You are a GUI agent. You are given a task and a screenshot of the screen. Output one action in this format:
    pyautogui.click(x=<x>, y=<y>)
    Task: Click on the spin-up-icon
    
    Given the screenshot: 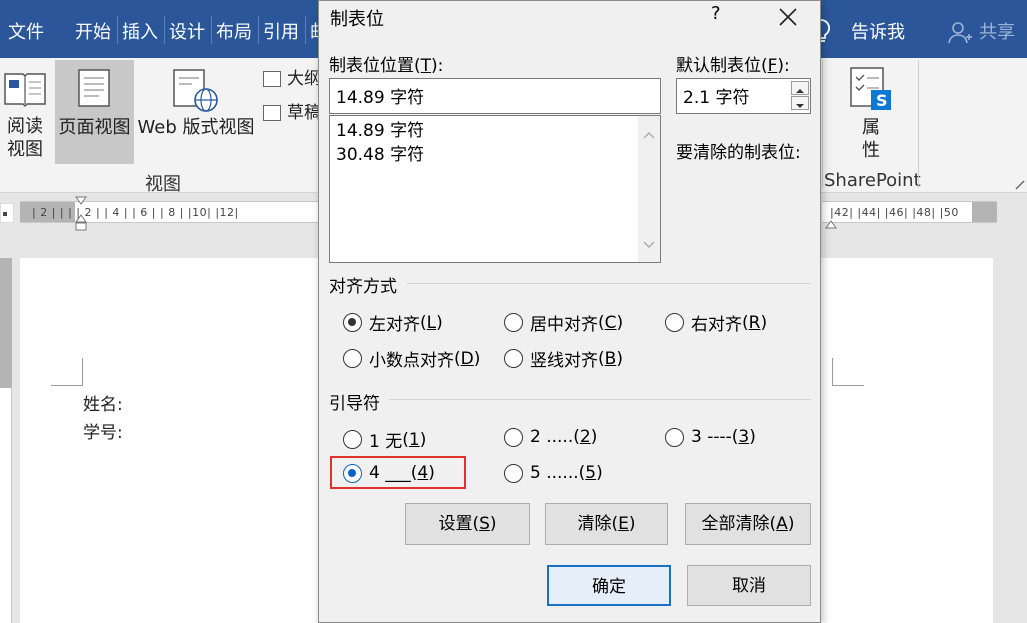 What is the action you would take?
    pyautogui.click(x=800, y=88)
    